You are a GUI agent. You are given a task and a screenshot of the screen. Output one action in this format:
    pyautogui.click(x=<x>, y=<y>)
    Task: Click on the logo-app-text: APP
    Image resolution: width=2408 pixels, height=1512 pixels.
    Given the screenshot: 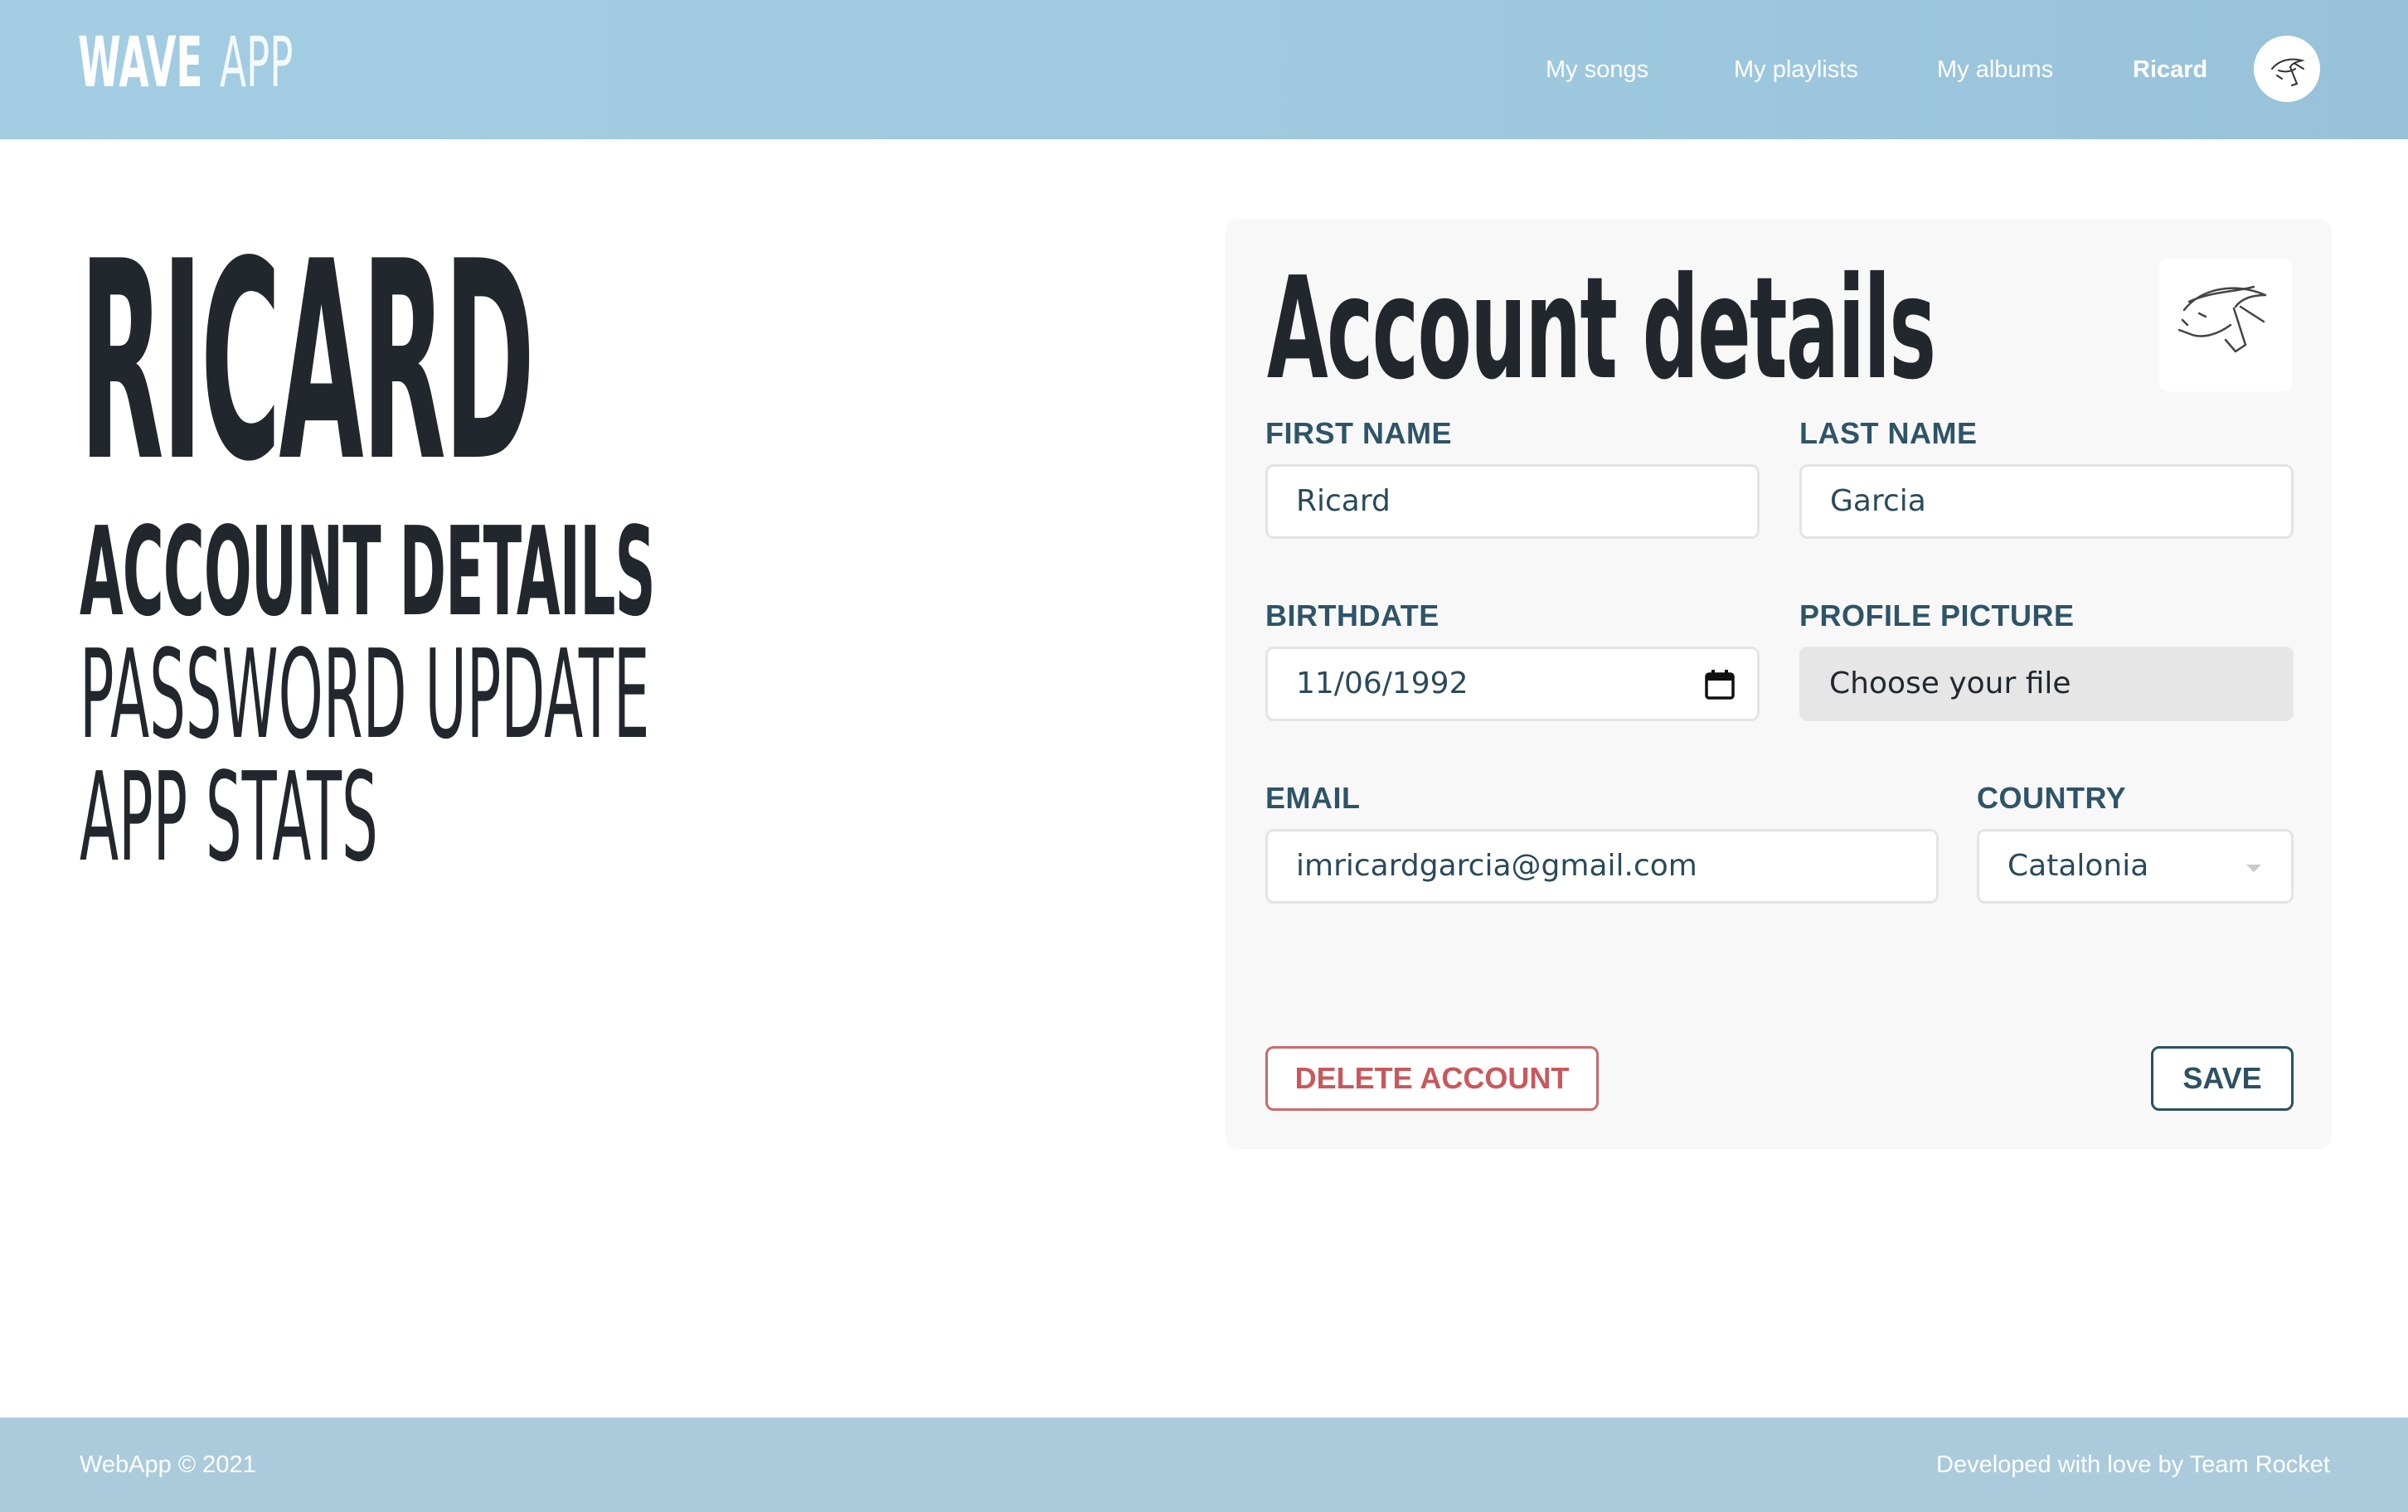 What is the action you would take?
    pyautogui.click(x=256, y=62)
    